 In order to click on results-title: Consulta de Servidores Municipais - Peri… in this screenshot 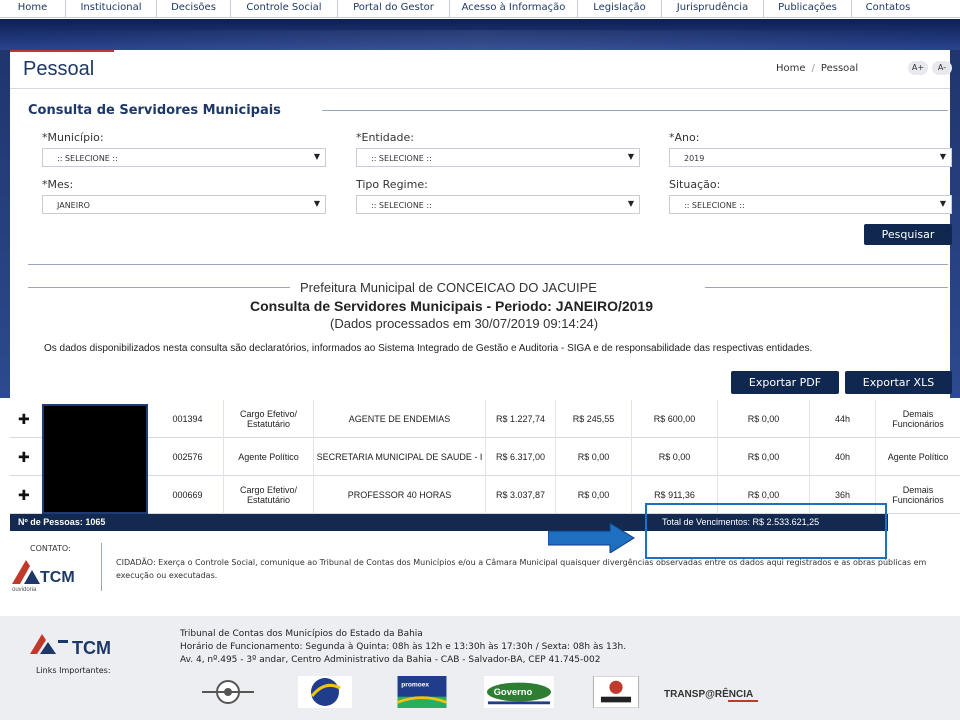, I will do `click(451, 306)`.